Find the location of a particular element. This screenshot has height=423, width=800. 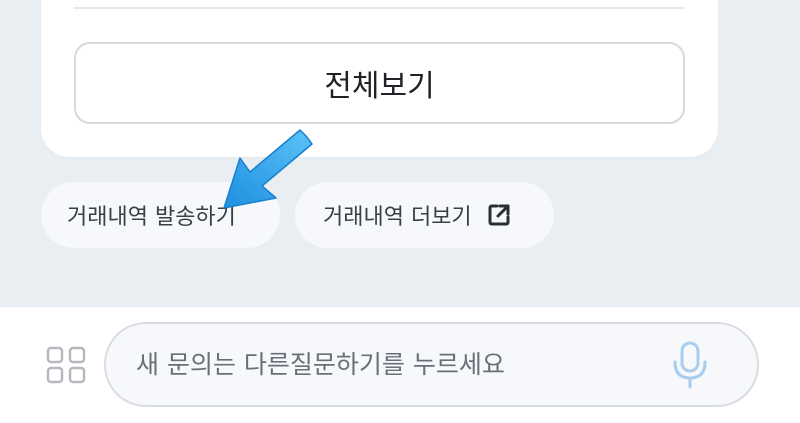

card-divider is located at coordinates (379, 8).